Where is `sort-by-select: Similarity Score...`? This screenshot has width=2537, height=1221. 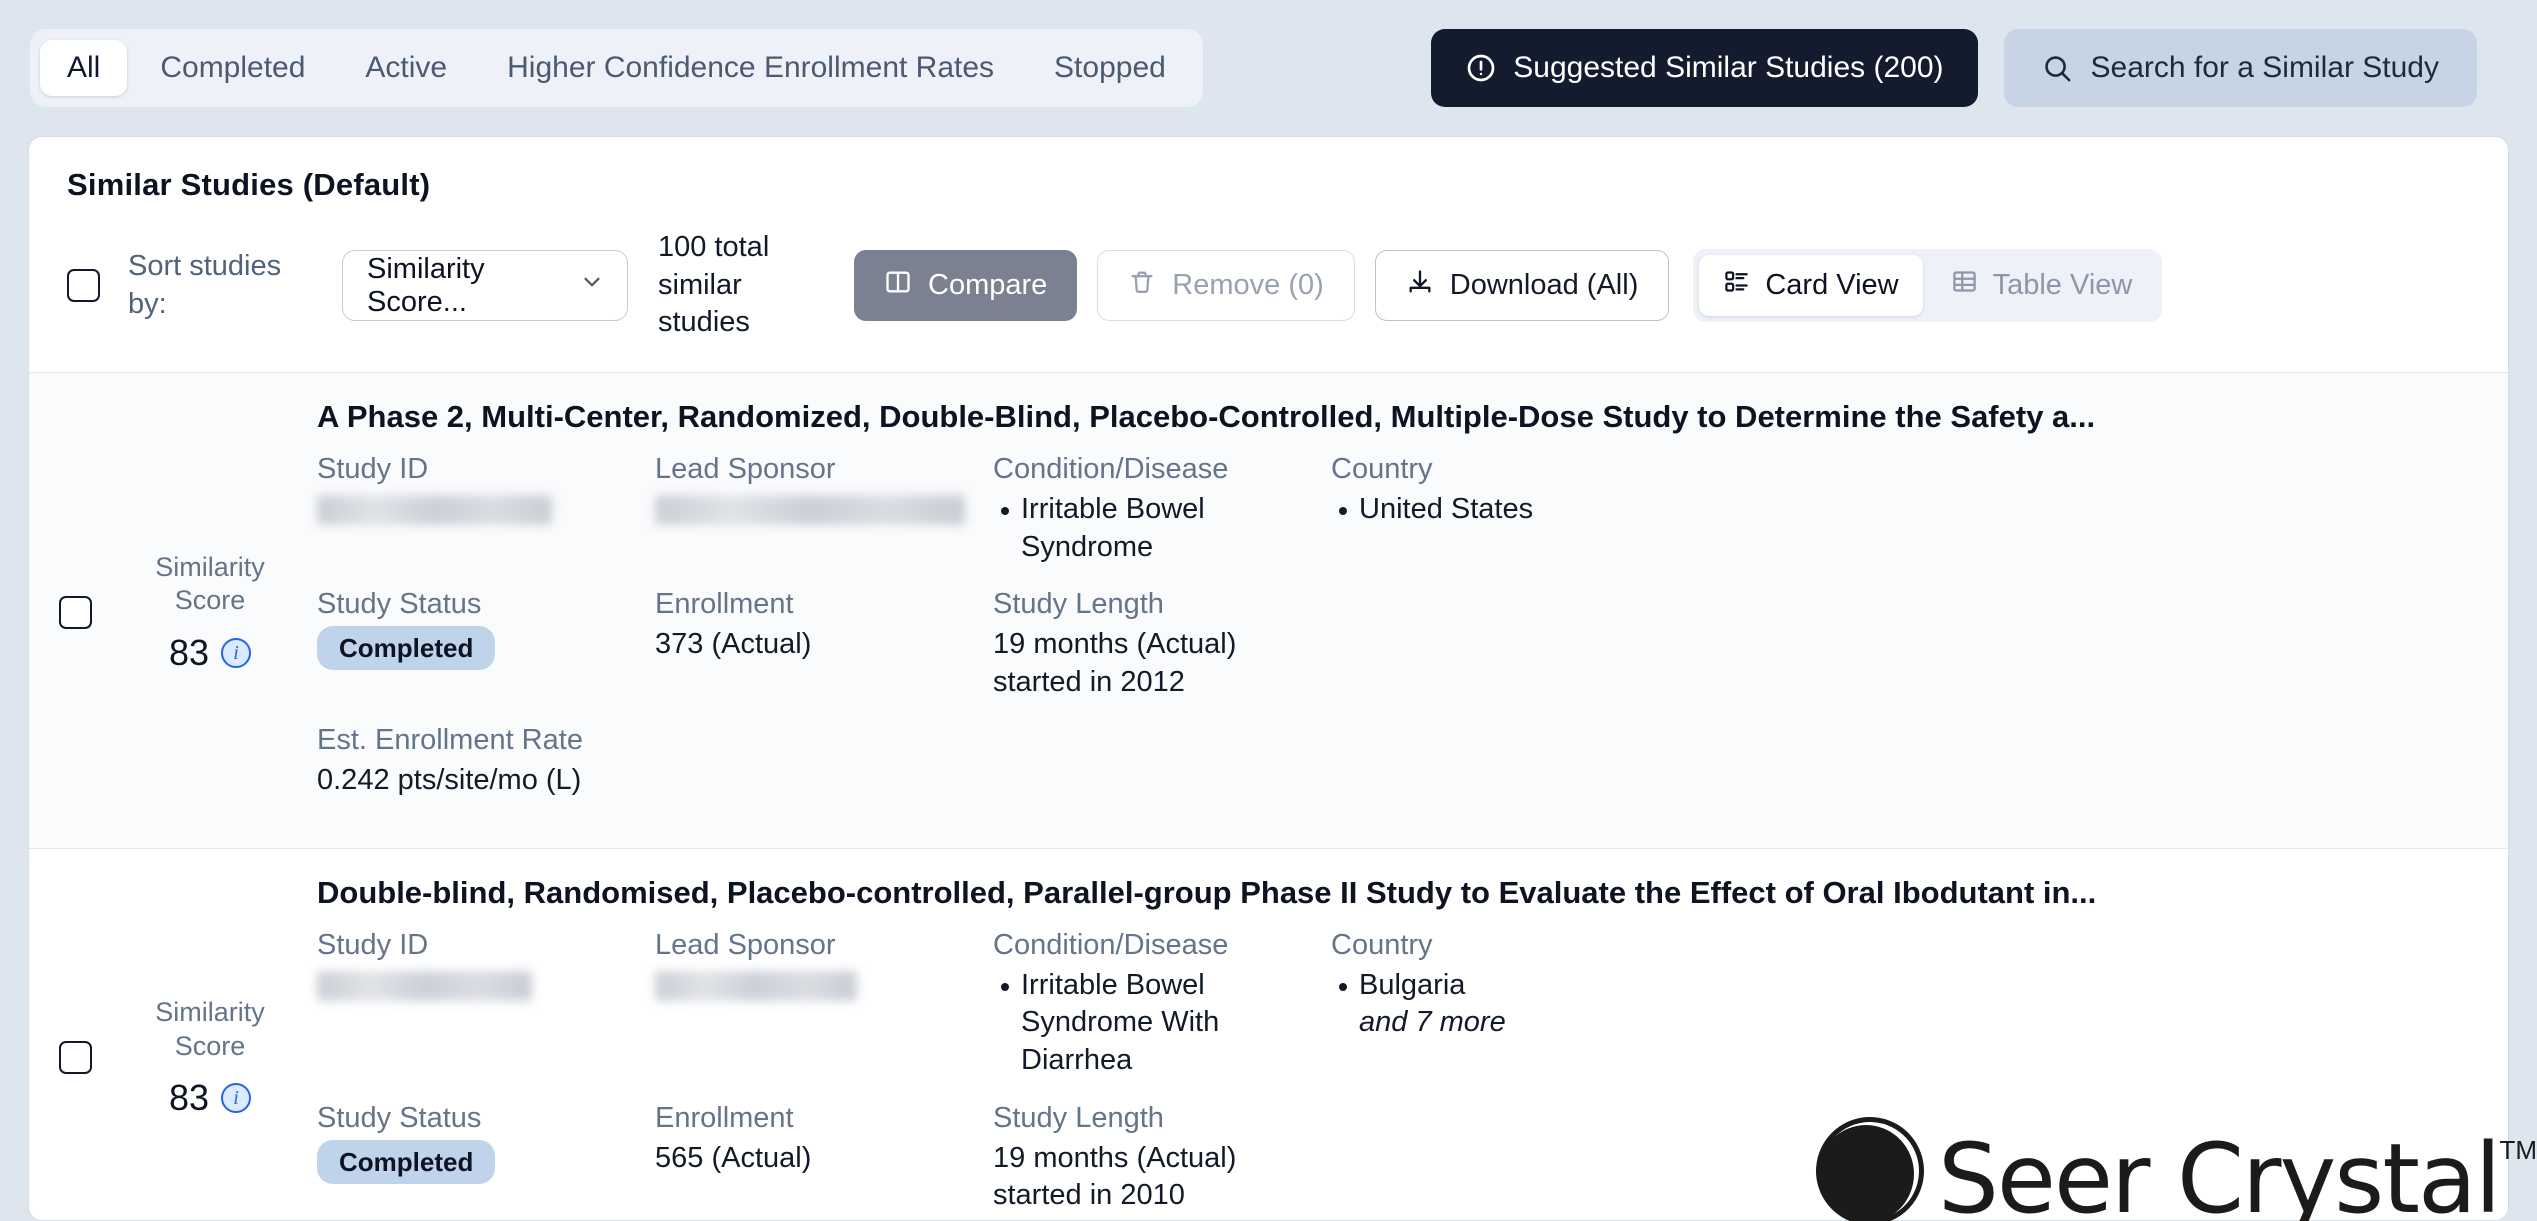 sort-by-select: Similarity Score... is located at coordinates (485, 286).